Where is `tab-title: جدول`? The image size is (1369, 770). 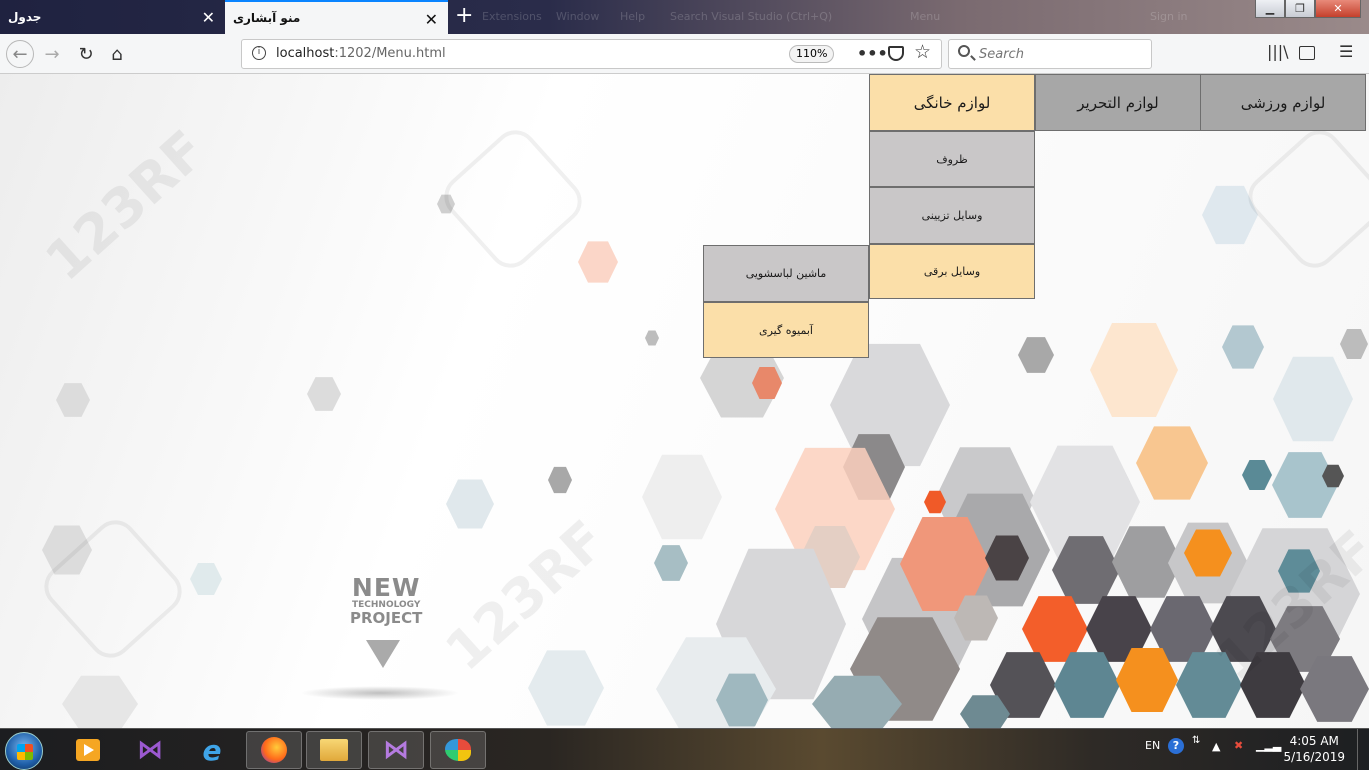
tab-title: جدول is located at coordinates (25, 17).